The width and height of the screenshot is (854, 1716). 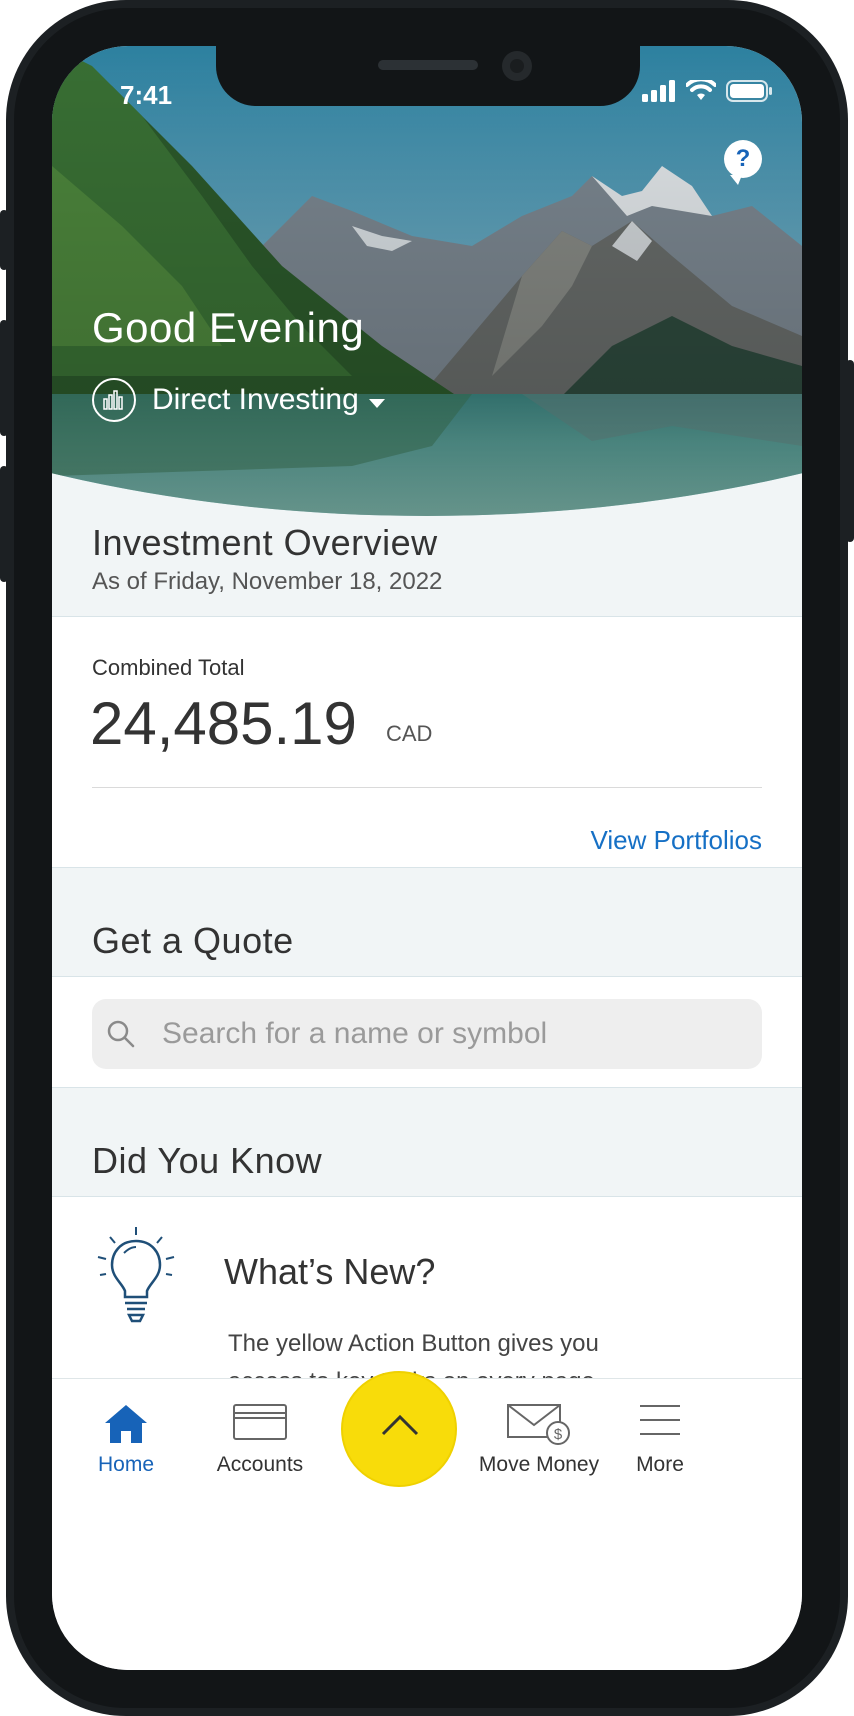 I want to click on lightbulb-icon, so click(x=136, y=1275).